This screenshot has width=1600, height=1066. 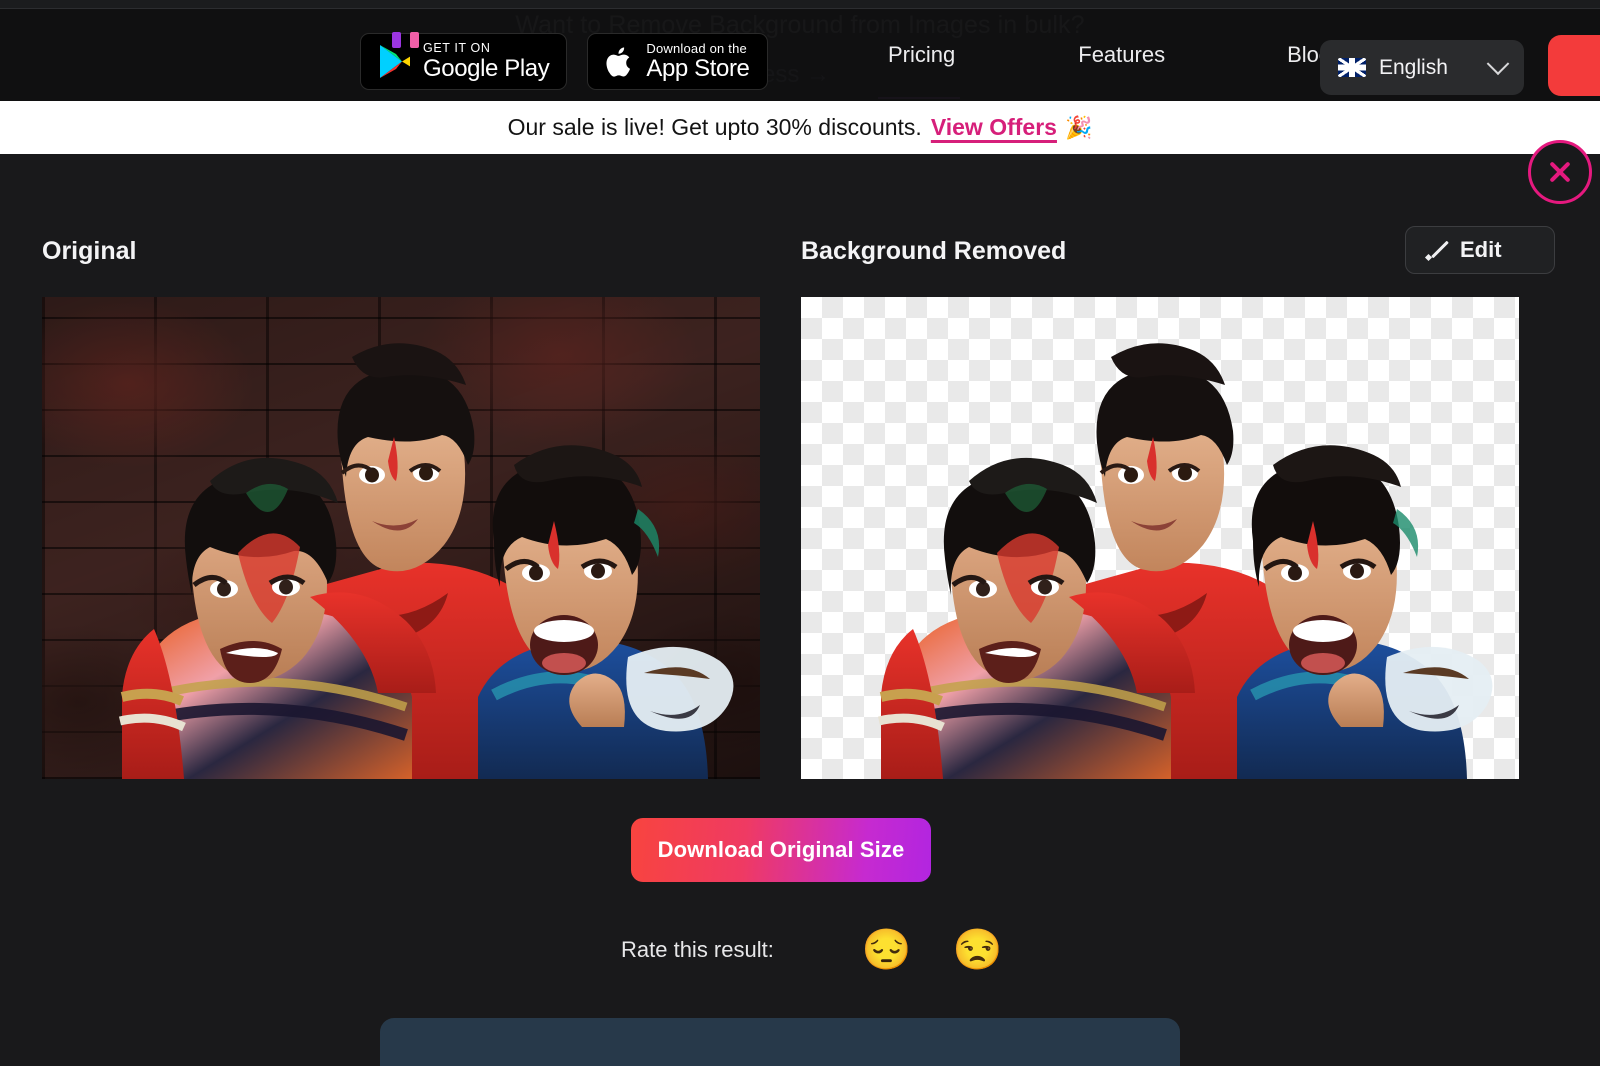 I want to click on edit-button-label: Edit, so click(x=1481, y=249).